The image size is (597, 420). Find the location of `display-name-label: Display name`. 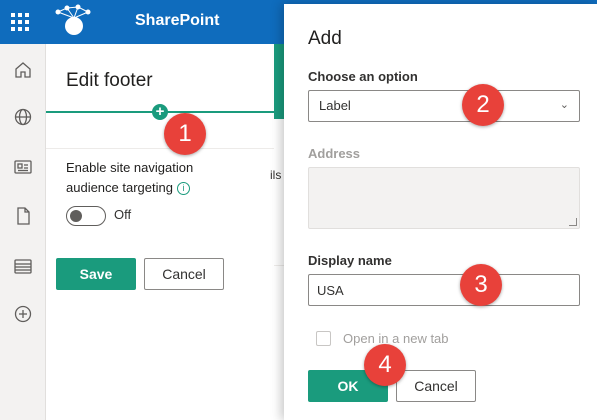

display-name-label: Display name is located at coordinates (350, 260).